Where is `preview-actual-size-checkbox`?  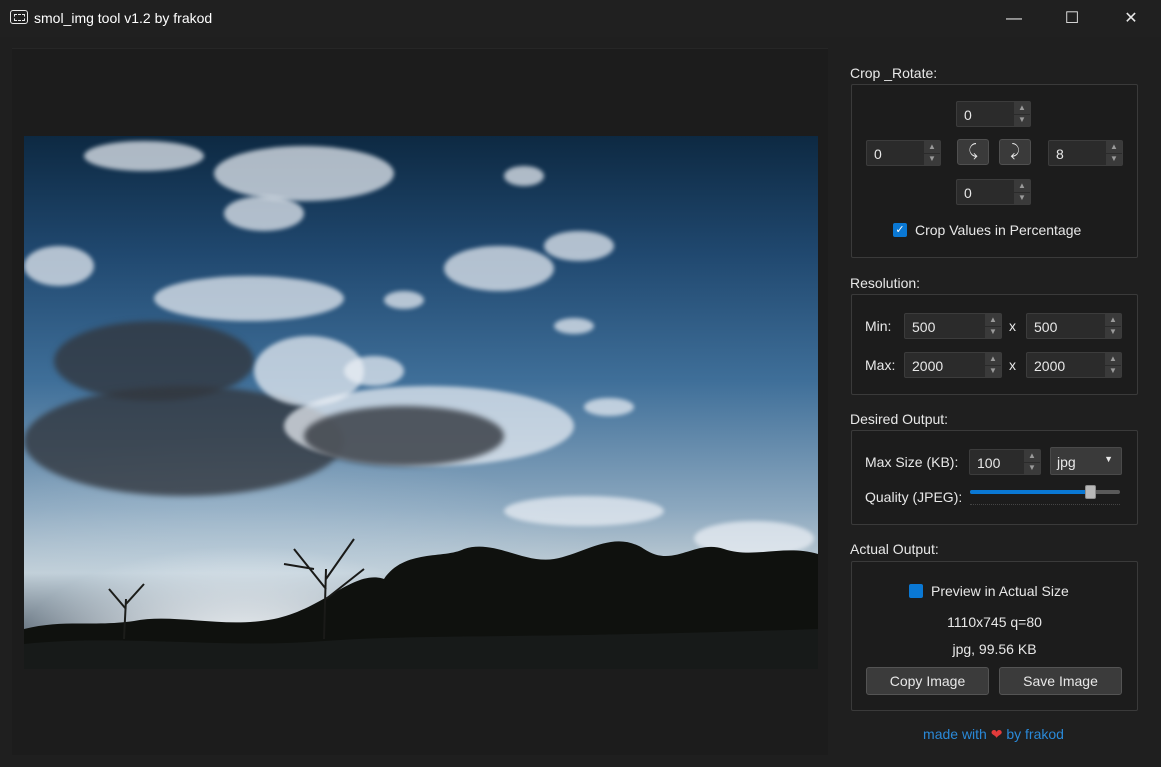 preview-actual-size-checkbox is located at coordinates (916, 591).